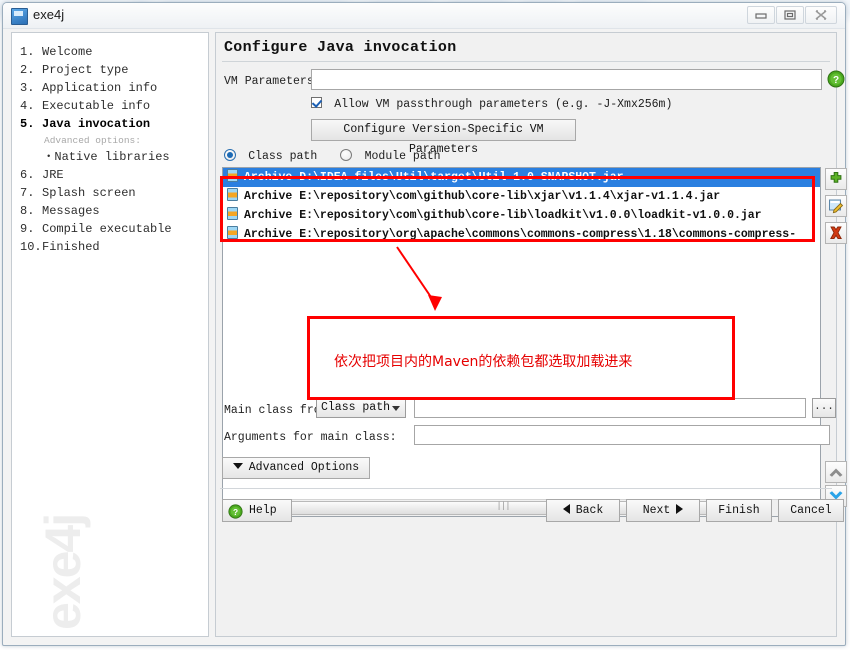 The height and width of the screenshot is (650, 850). Describe the element at coordinates (63, 572) in the screenshot. I see `exe4j-watermark: exe4j` at that location.